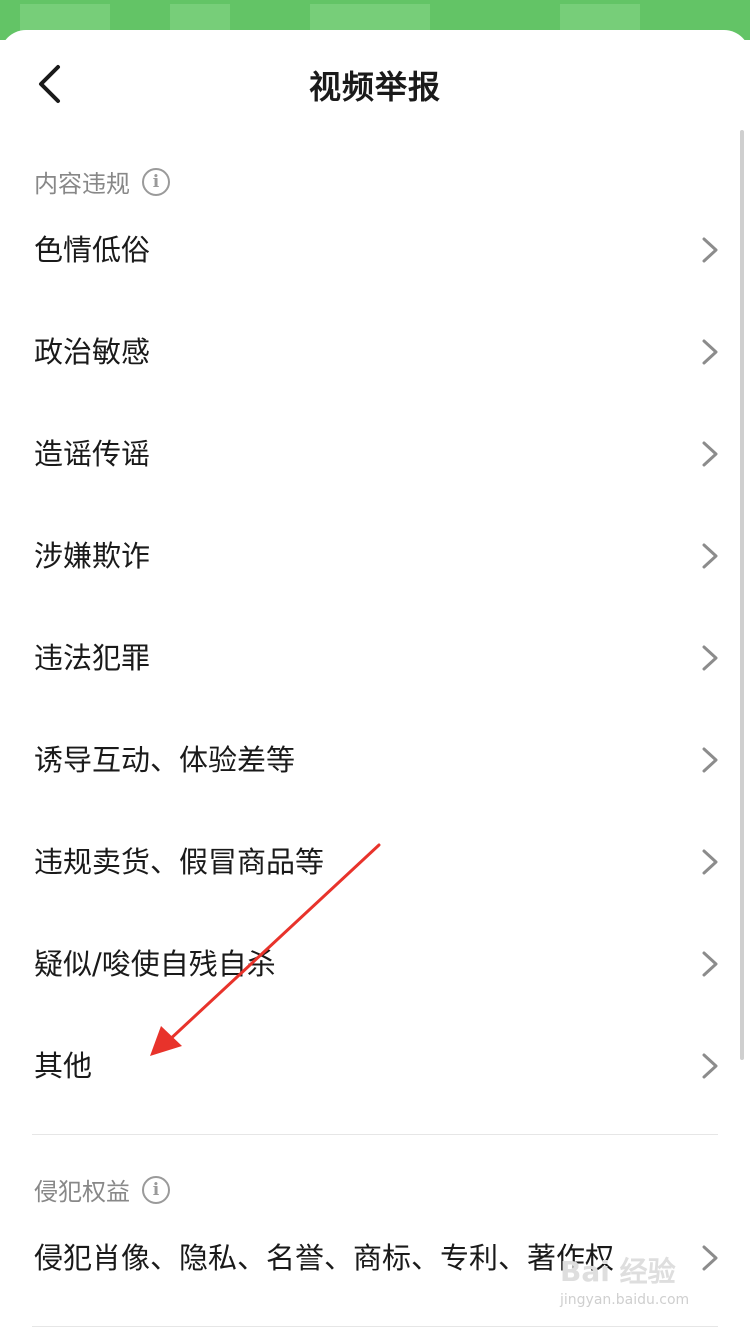 The width and height of the screenshot is (750, 1334). Describe the element at coordinates (155, 964) in the screenshot. I see `list-item-label: 疑似/唆使自残自杀` at that location.